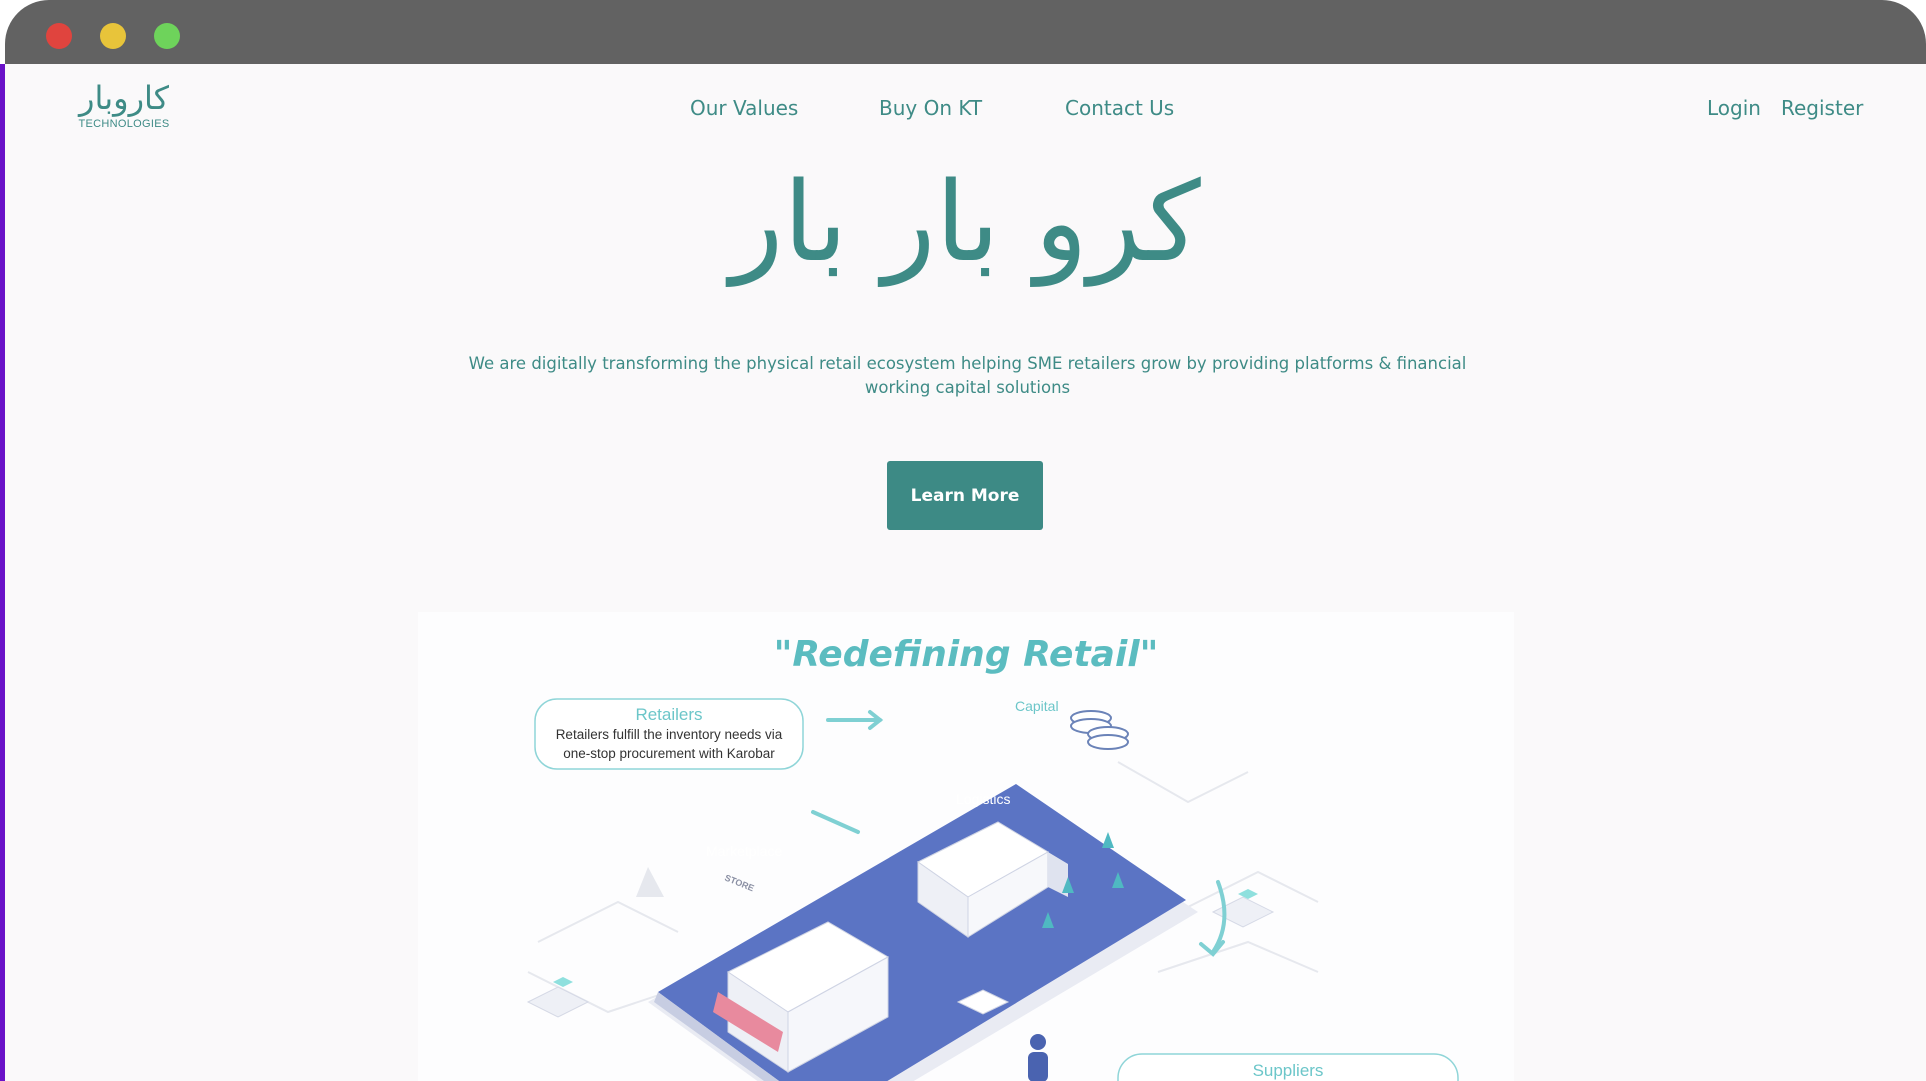 The width and height of the screenshot is (1926, 1081). Describe the element at coordinates (1822, 108) in the screenshot. I see `register-link: Register` at that location.